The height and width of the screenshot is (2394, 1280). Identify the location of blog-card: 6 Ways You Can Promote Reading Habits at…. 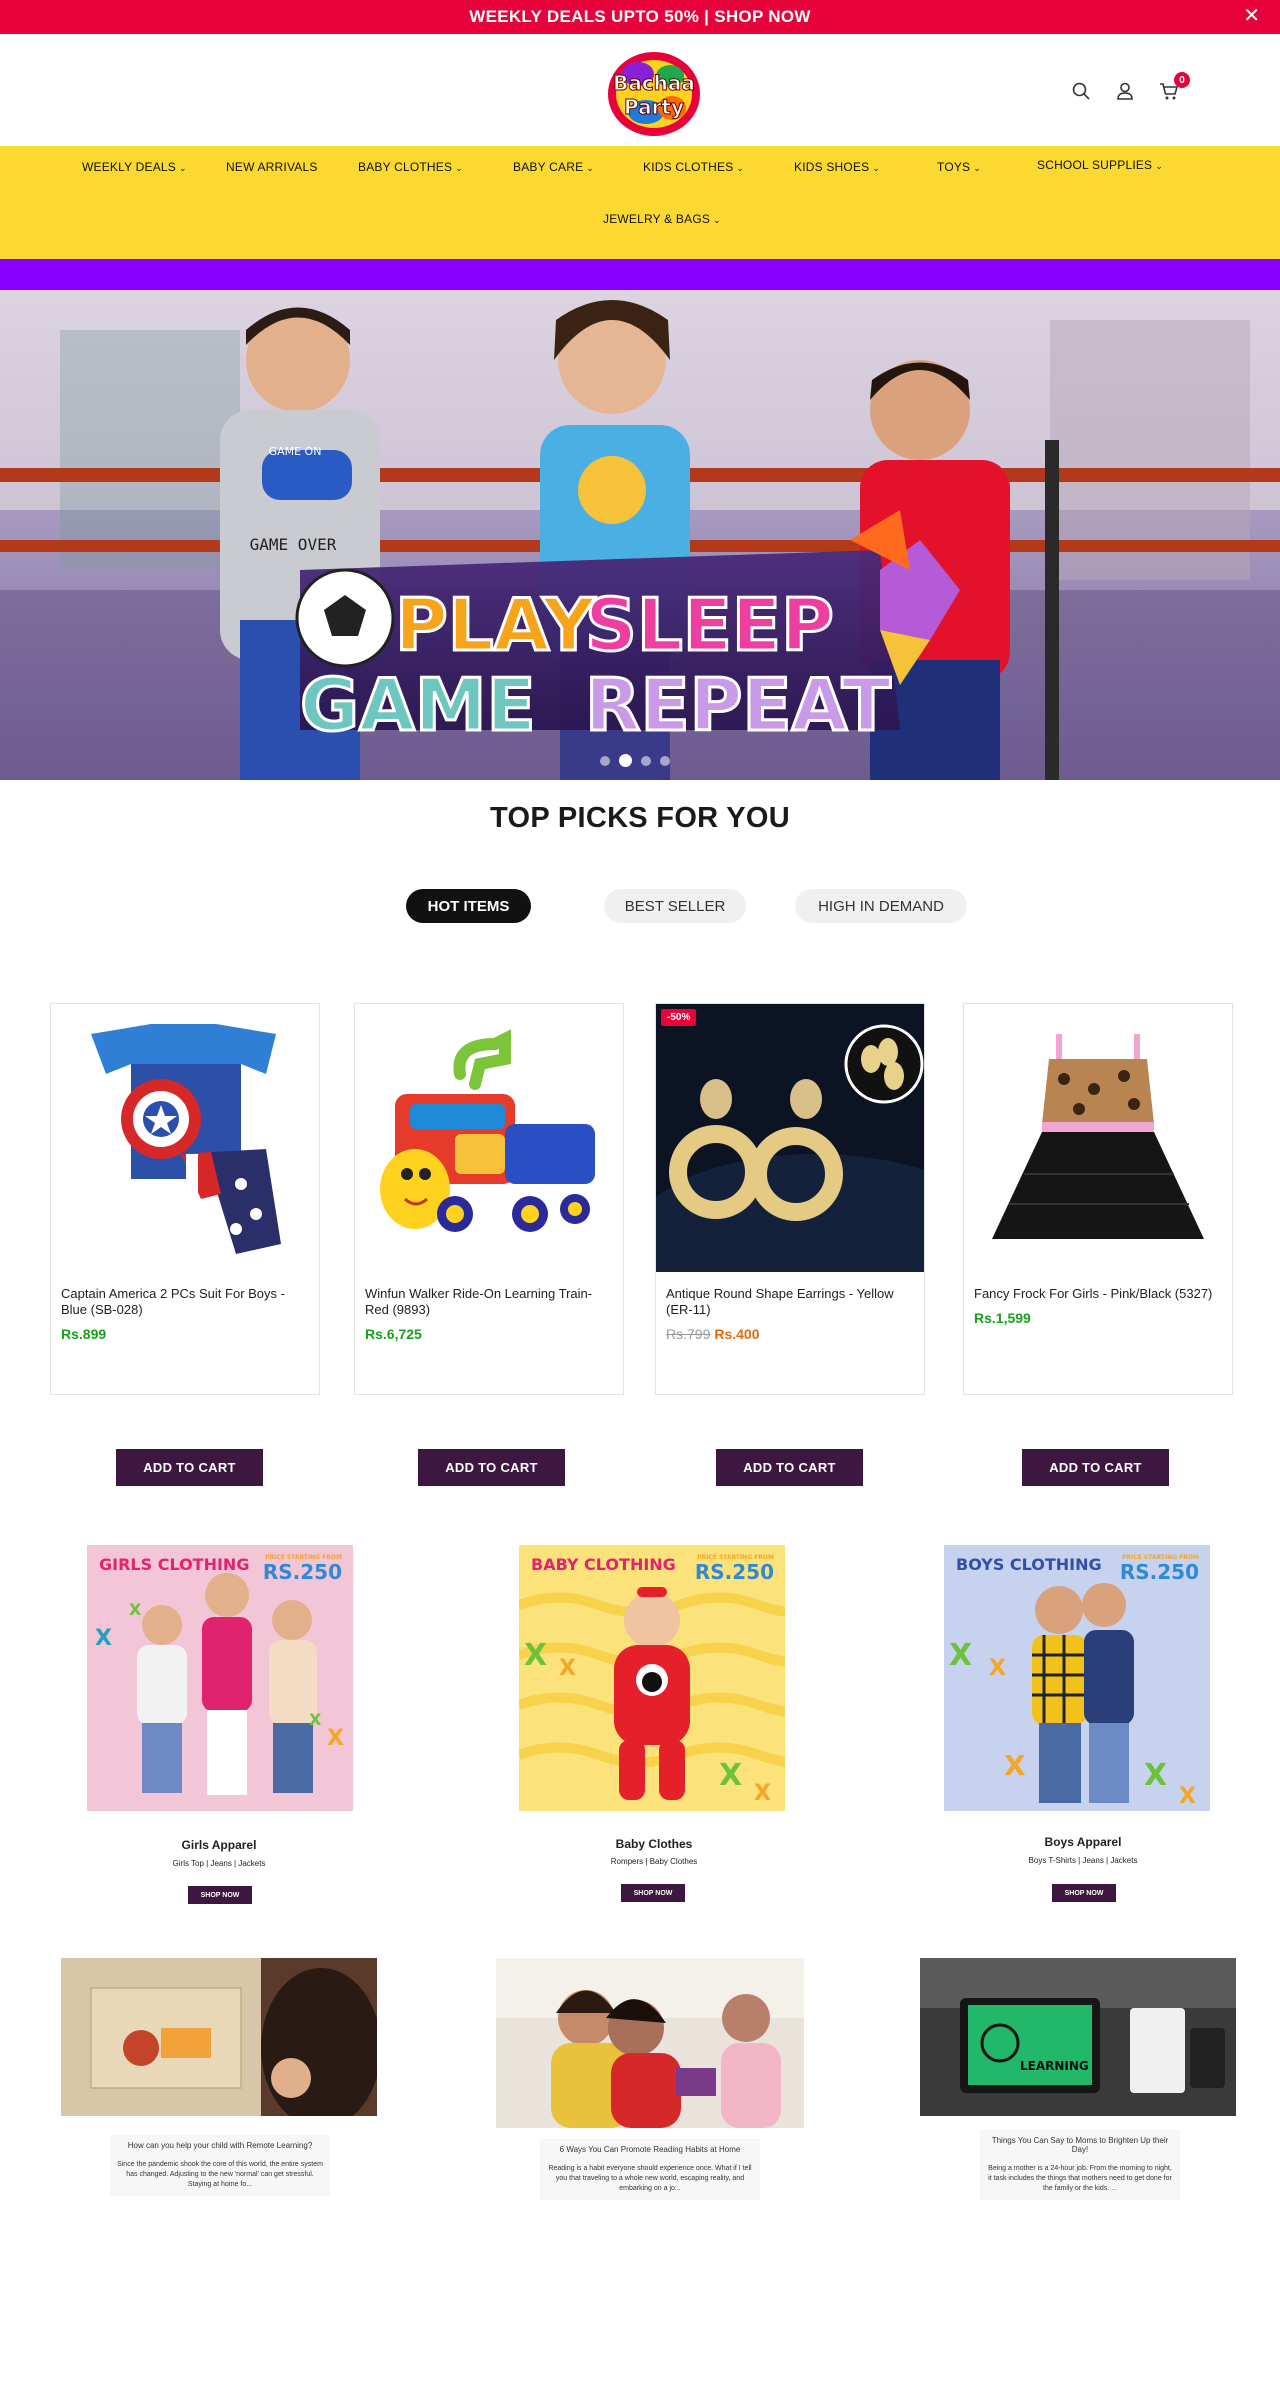
(650, 2169).